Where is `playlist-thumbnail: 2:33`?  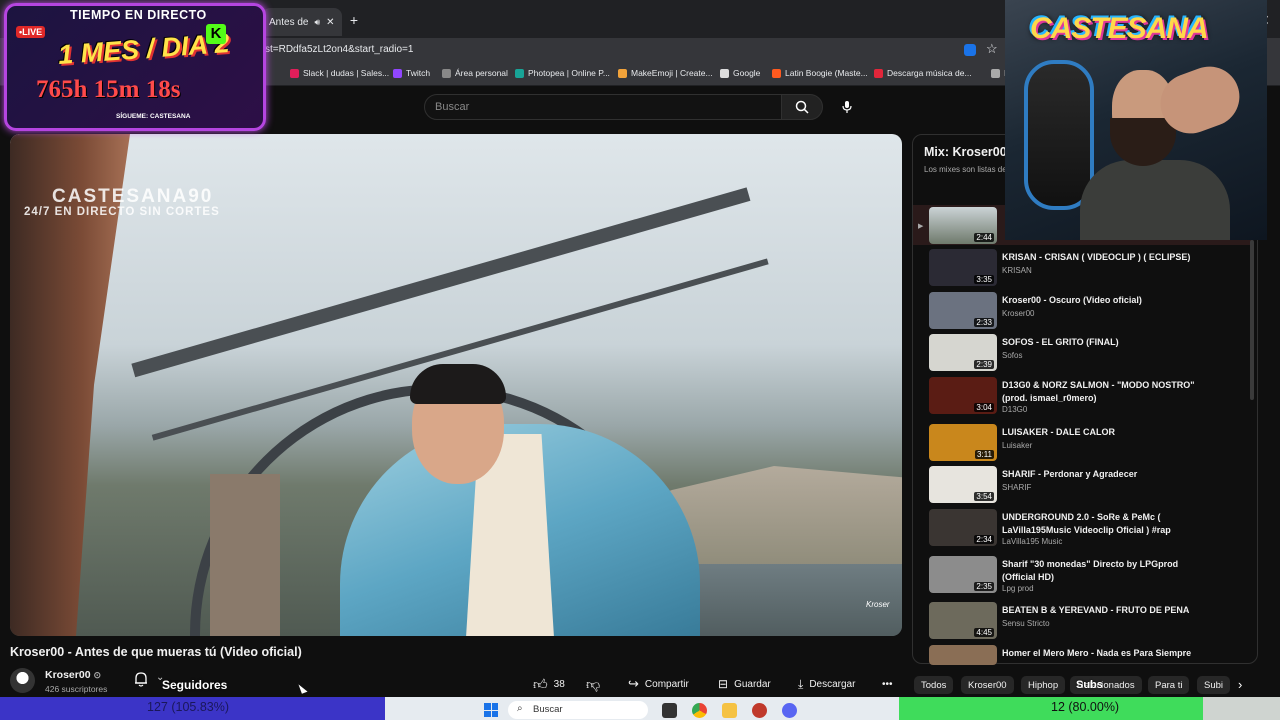
playlist-thumbnail: 2:33 is located at coordinates (963, 310).